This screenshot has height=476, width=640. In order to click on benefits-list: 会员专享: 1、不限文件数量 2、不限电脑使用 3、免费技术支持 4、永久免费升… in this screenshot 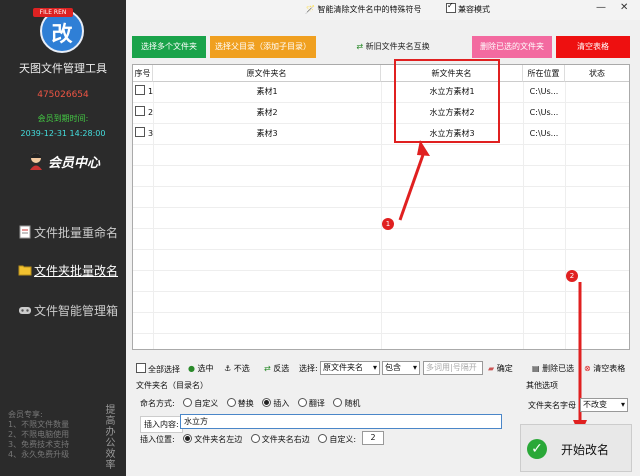, I will do `click(54, 435)`.